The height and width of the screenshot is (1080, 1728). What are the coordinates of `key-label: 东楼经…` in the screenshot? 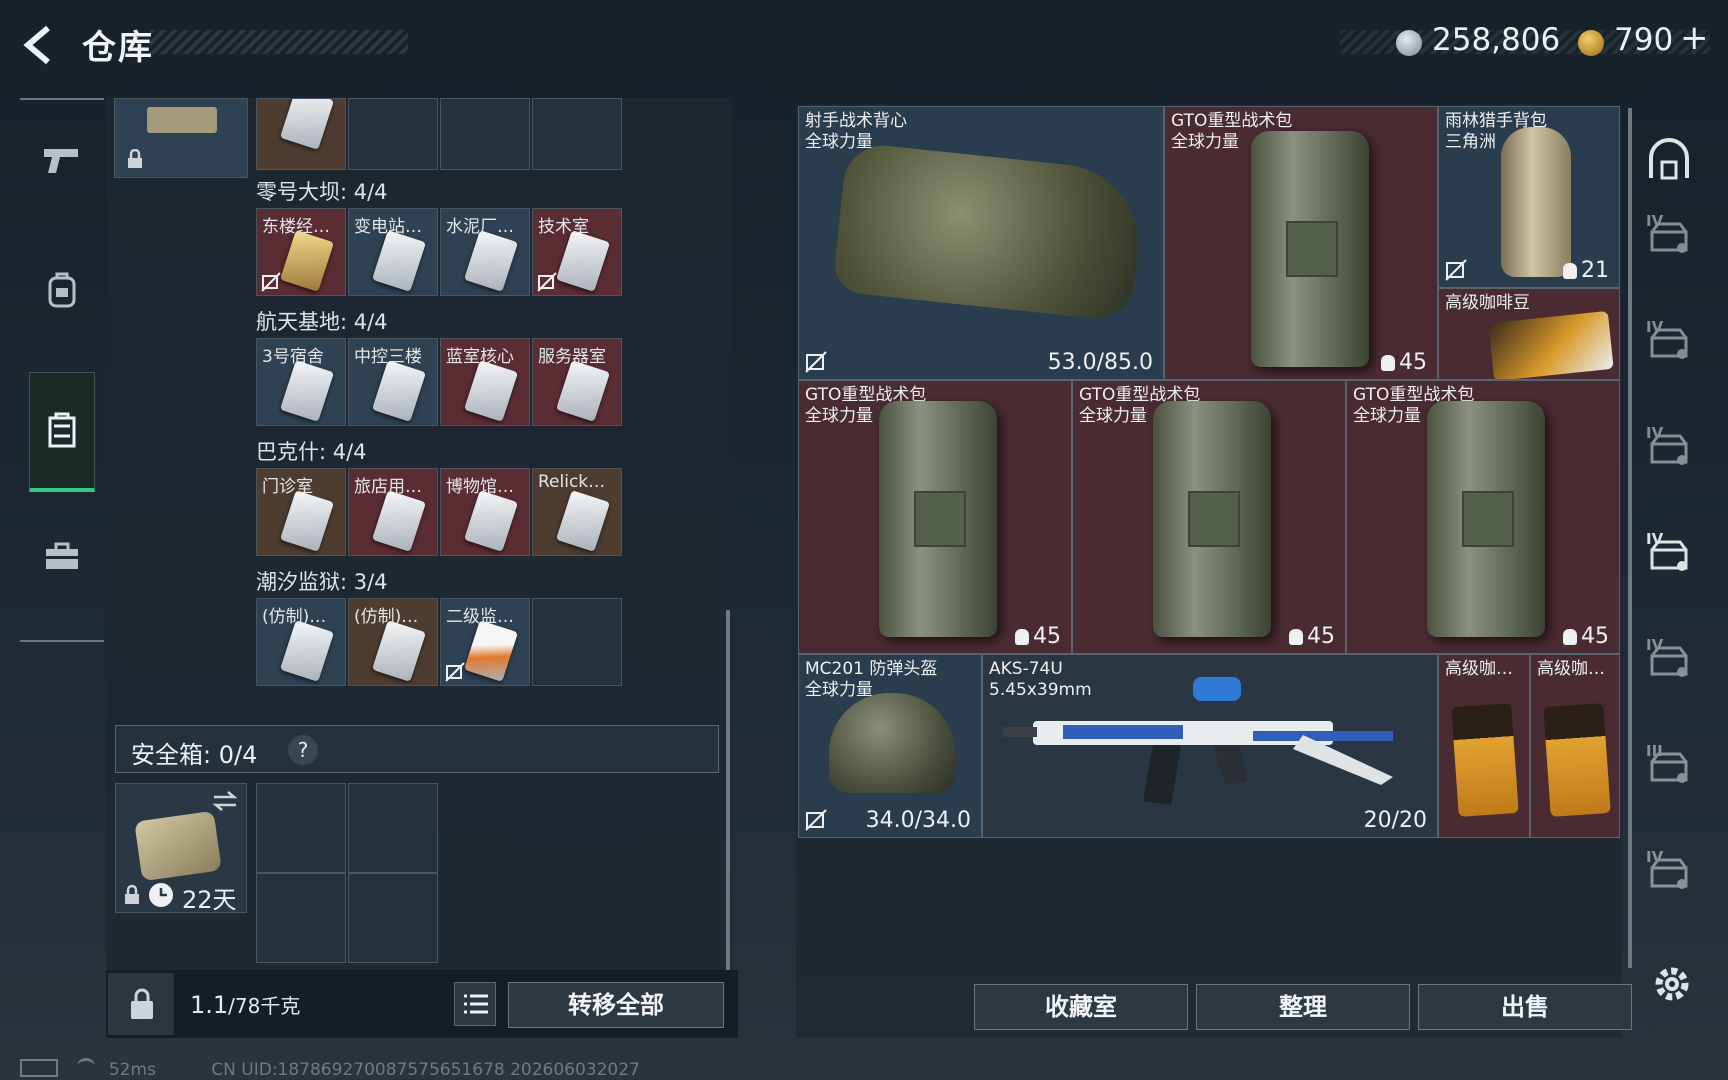 It's located at (296, 227).